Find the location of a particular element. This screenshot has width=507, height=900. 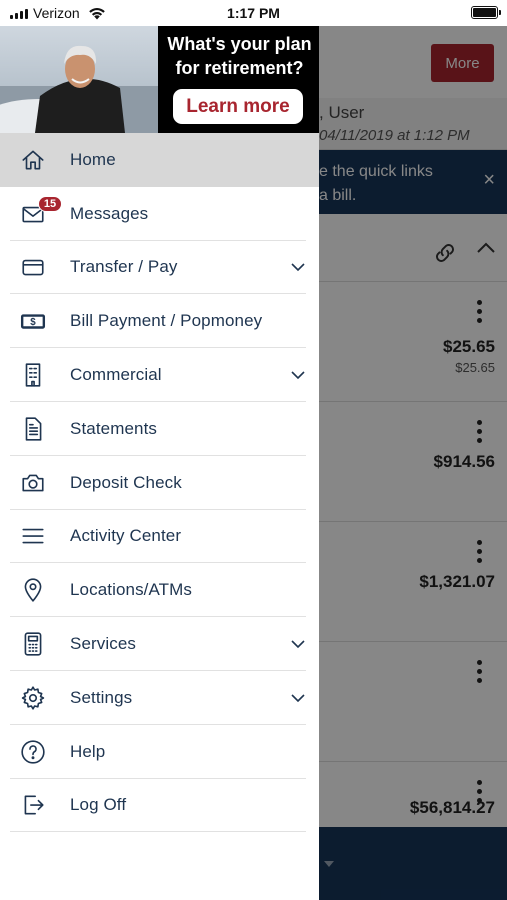

menu-item-locations-atms: Locations/ATMs is located at coordinates (159, 590).